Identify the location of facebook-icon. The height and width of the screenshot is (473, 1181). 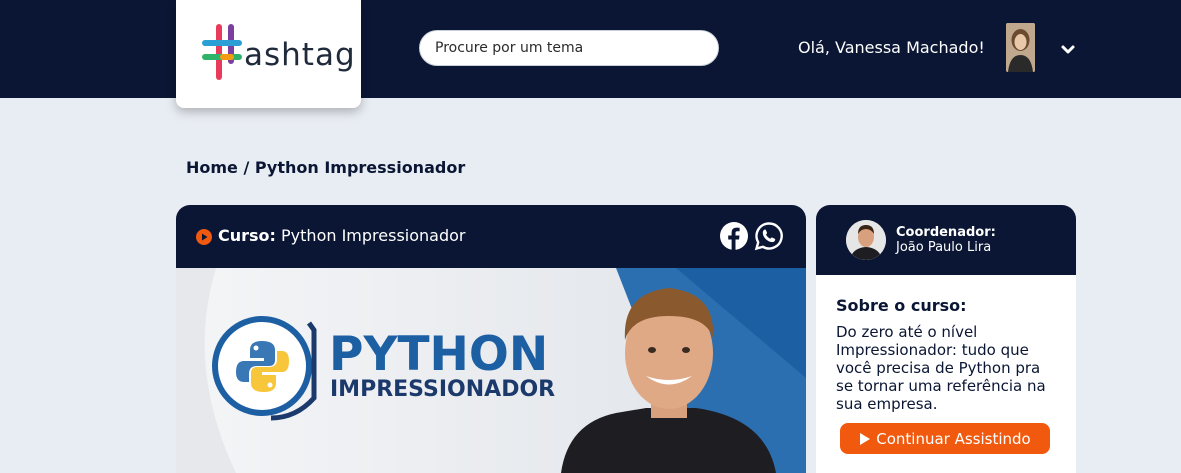
(734, 236).